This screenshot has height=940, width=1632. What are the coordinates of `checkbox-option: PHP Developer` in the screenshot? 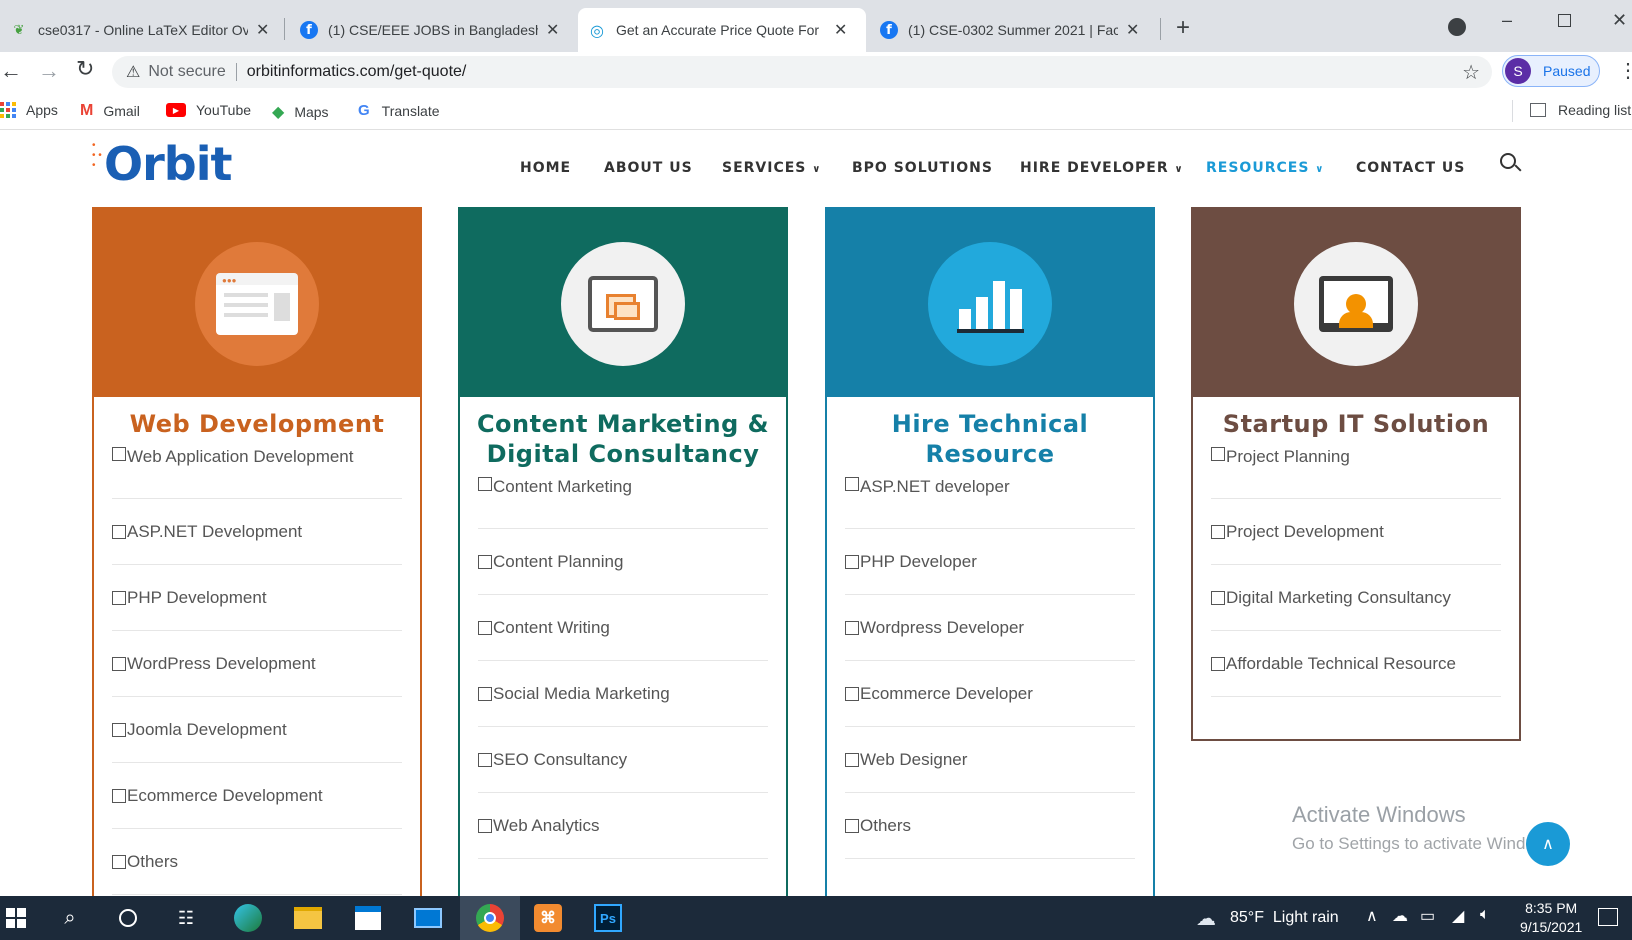 It's located at (990, 562).